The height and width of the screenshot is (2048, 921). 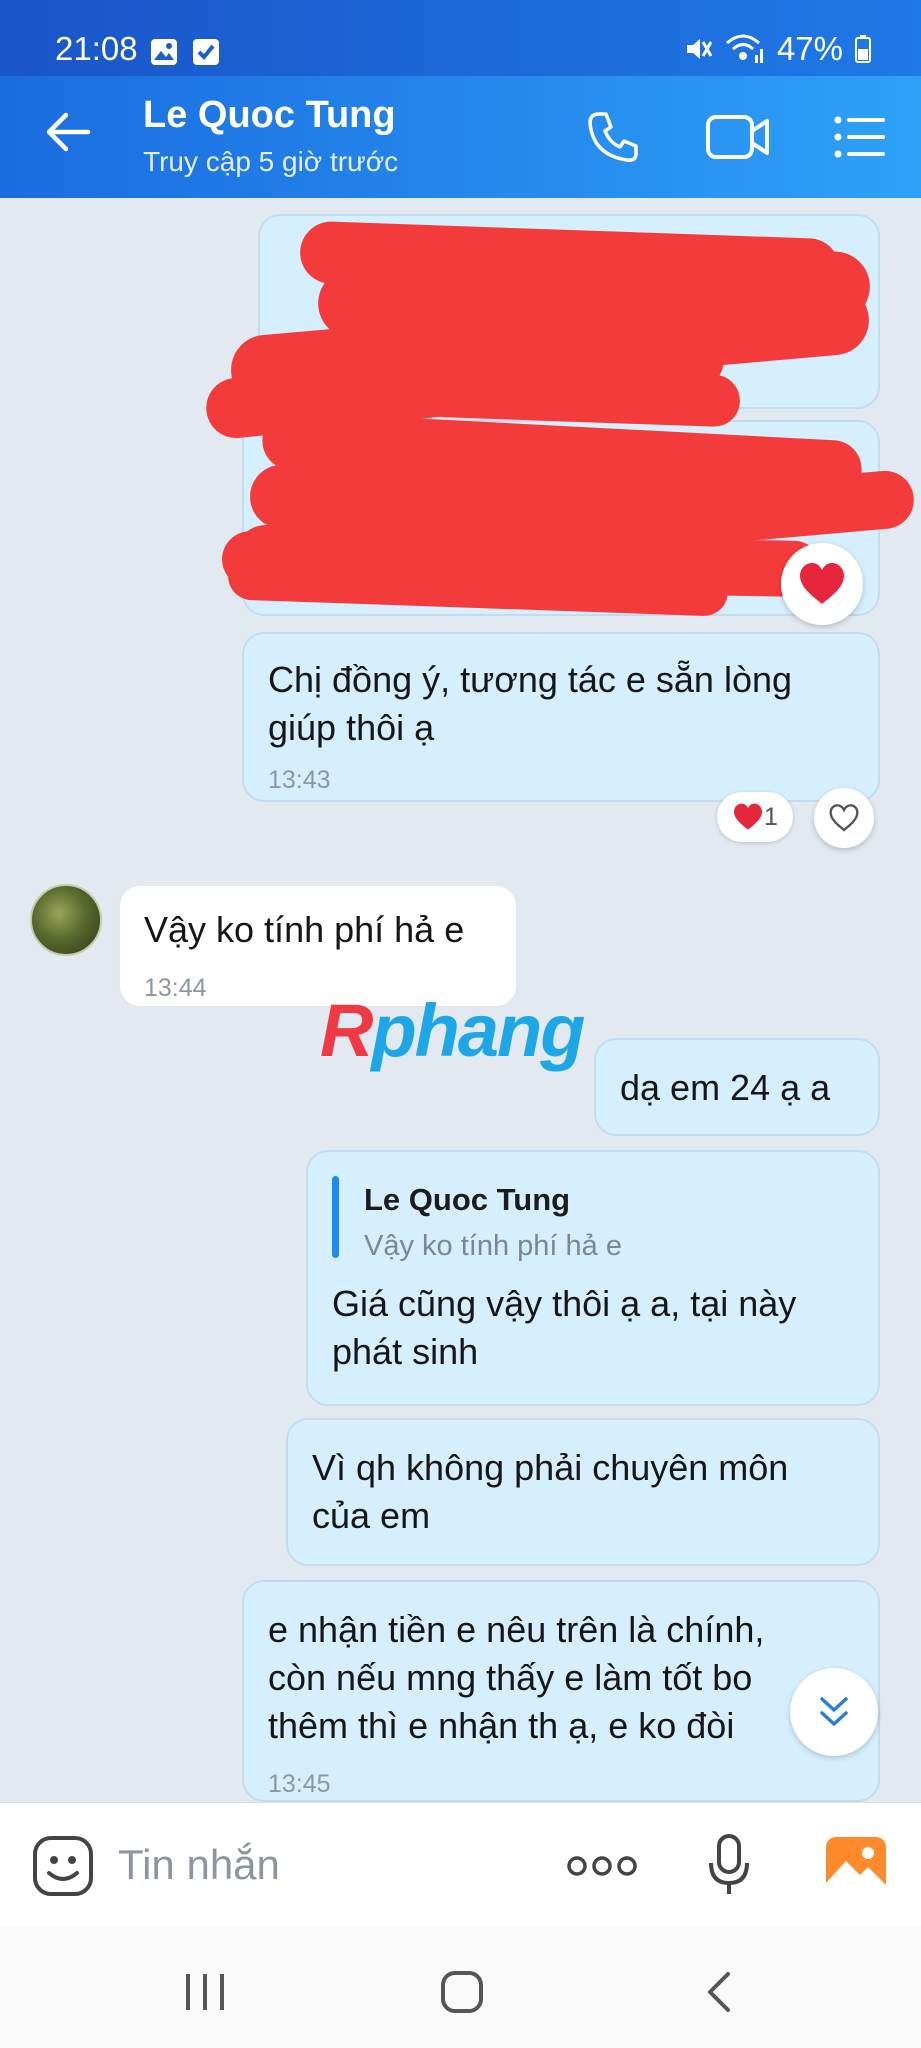 I want to click on redaction-scribble, so click(x=580, y=396).